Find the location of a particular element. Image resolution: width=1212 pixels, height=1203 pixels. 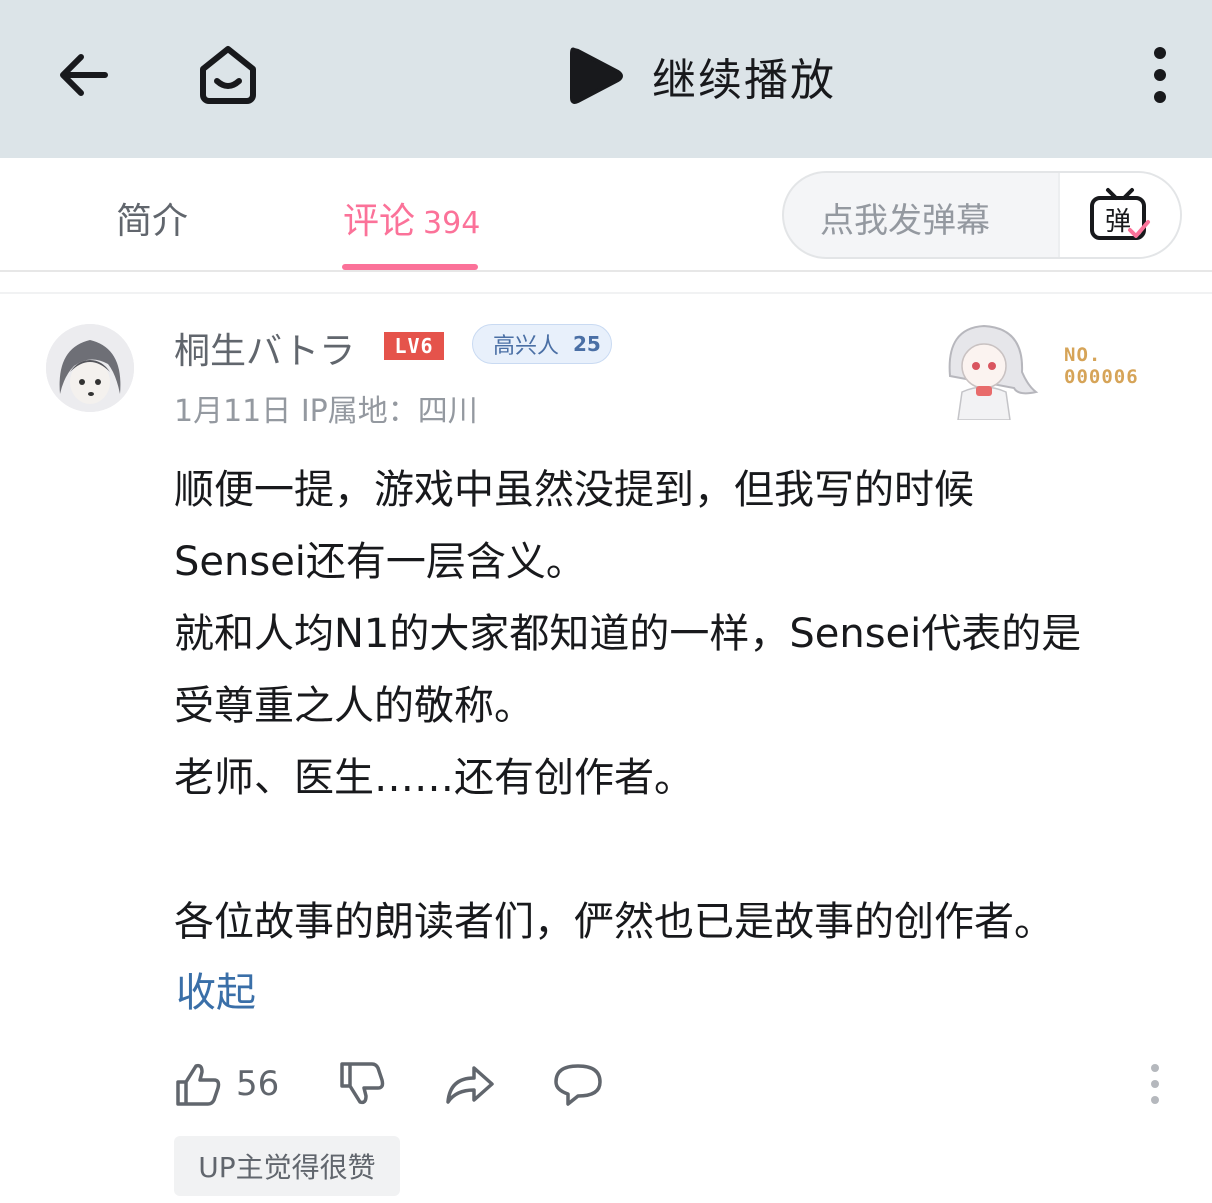

collapse-link: 收起 is located at coordinates (216, 989).